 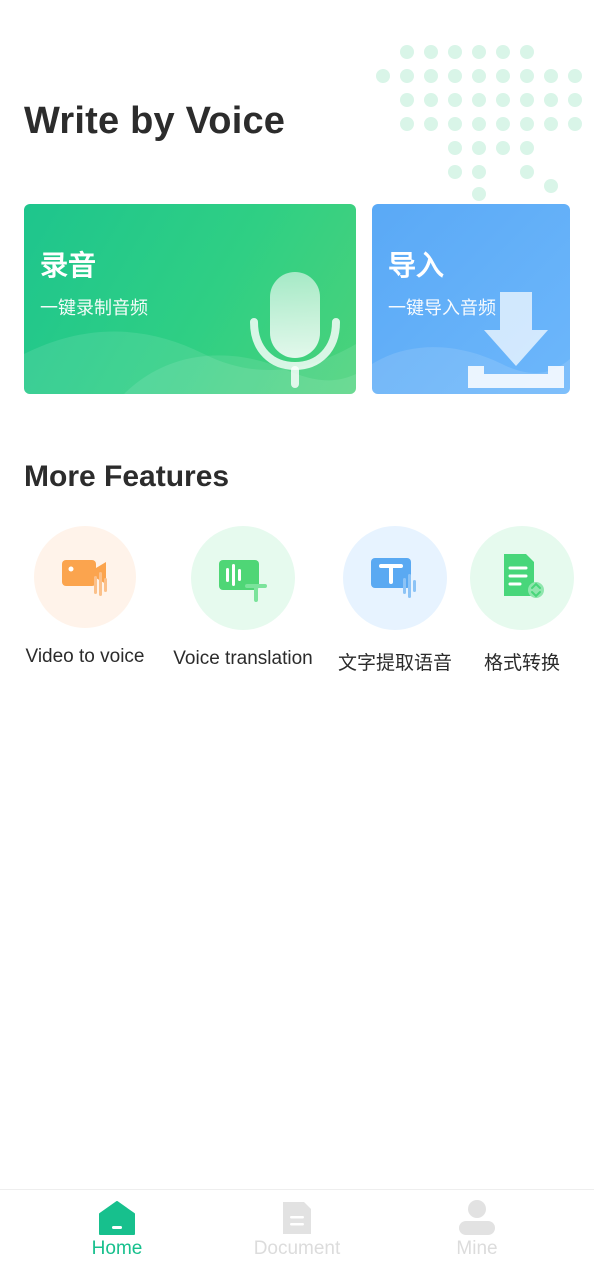 What do you see at coordinates (117, 1248) in the screenshot?
I see `tab-label: Home` at bounding box center [117, 1248].